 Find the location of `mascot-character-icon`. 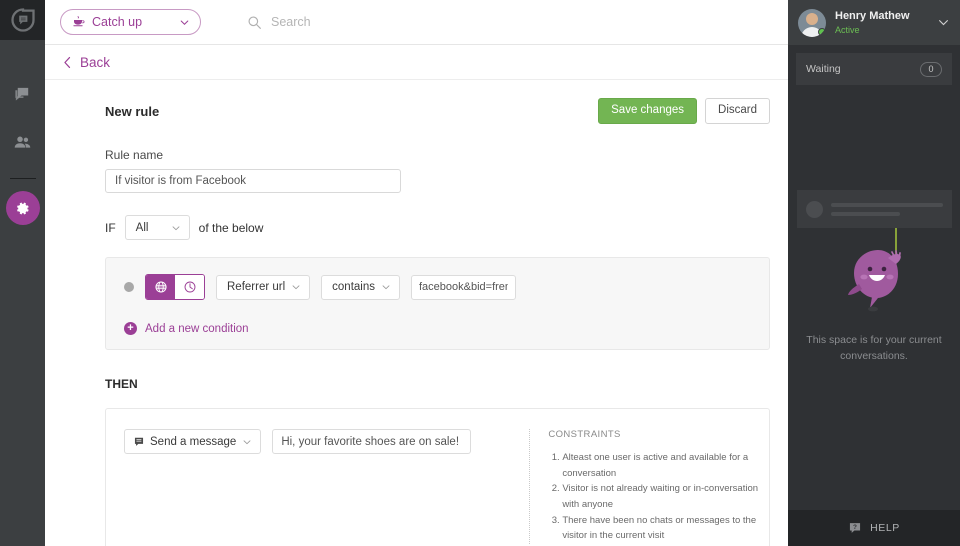

mascot-character-icon is located at coordinates (874, 270).